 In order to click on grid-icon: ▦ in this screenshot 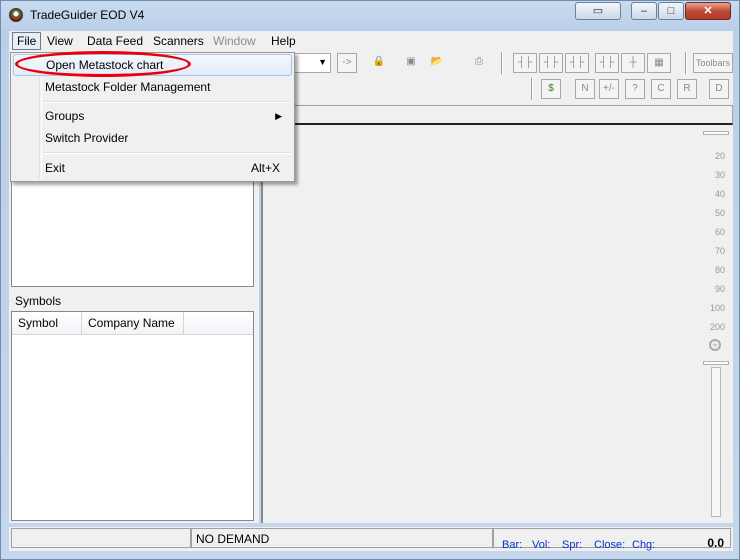, I will do `click(659, 63)`.